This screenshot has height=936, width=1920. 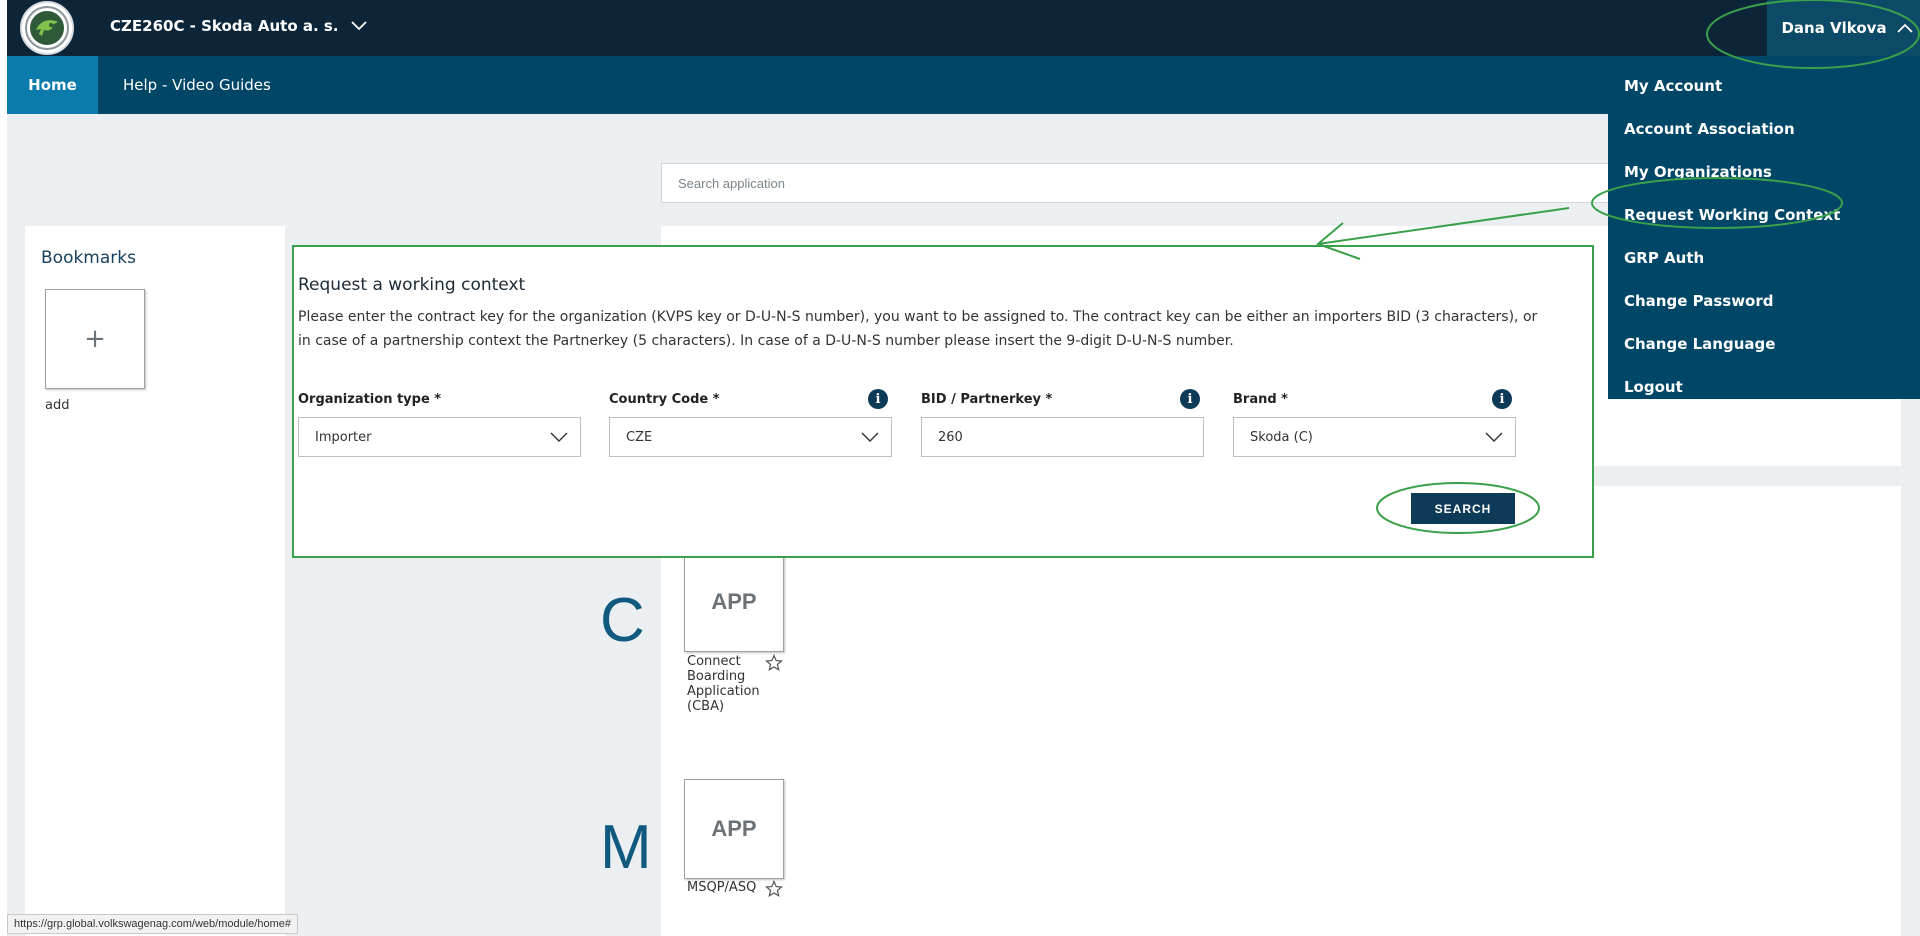 What do you see at coordinates (47, 28) in the screenshot?
I see `skoda-logo-icon` at bounding box center [47, 28].